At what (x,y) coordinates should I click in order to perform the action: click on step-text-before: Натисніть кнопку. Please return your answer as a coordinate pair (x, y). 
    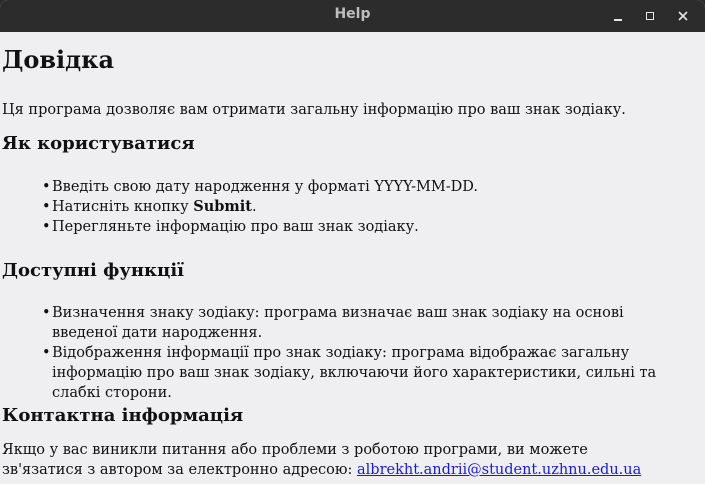
    Looking at the image, I should click on (123, 207).